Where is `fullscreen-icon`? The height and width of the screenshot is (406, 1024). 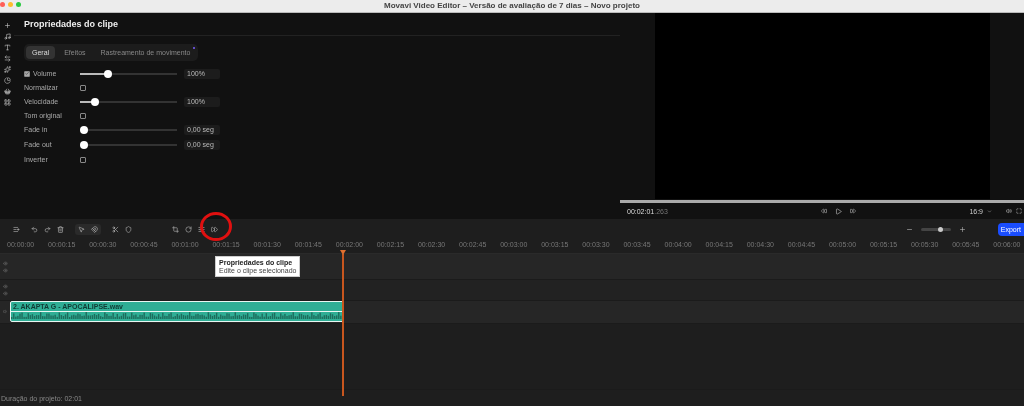
fullscreen-icon is located at coordinates (1019, 211).